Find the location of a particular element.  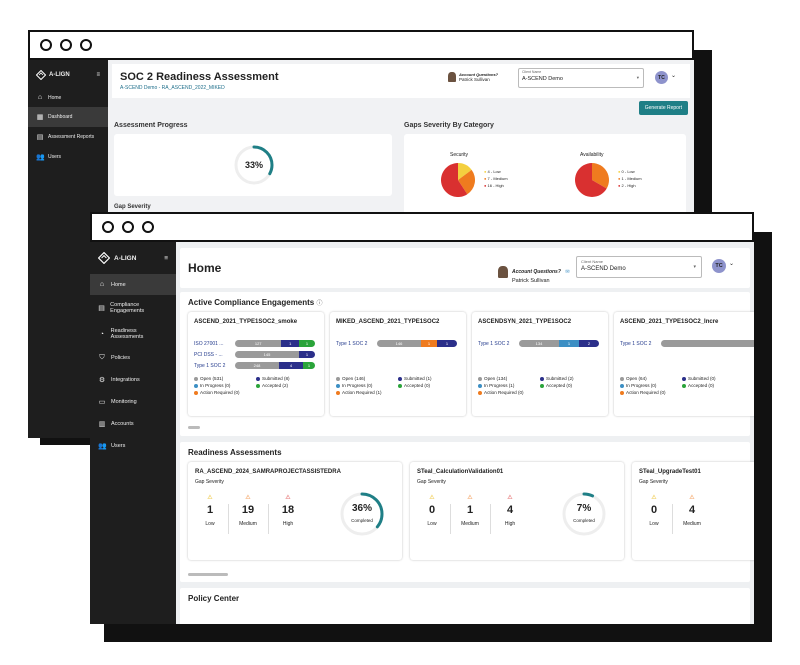

page-title: SOC 2 Readiness Assessment is located at coordinates (199, 77).